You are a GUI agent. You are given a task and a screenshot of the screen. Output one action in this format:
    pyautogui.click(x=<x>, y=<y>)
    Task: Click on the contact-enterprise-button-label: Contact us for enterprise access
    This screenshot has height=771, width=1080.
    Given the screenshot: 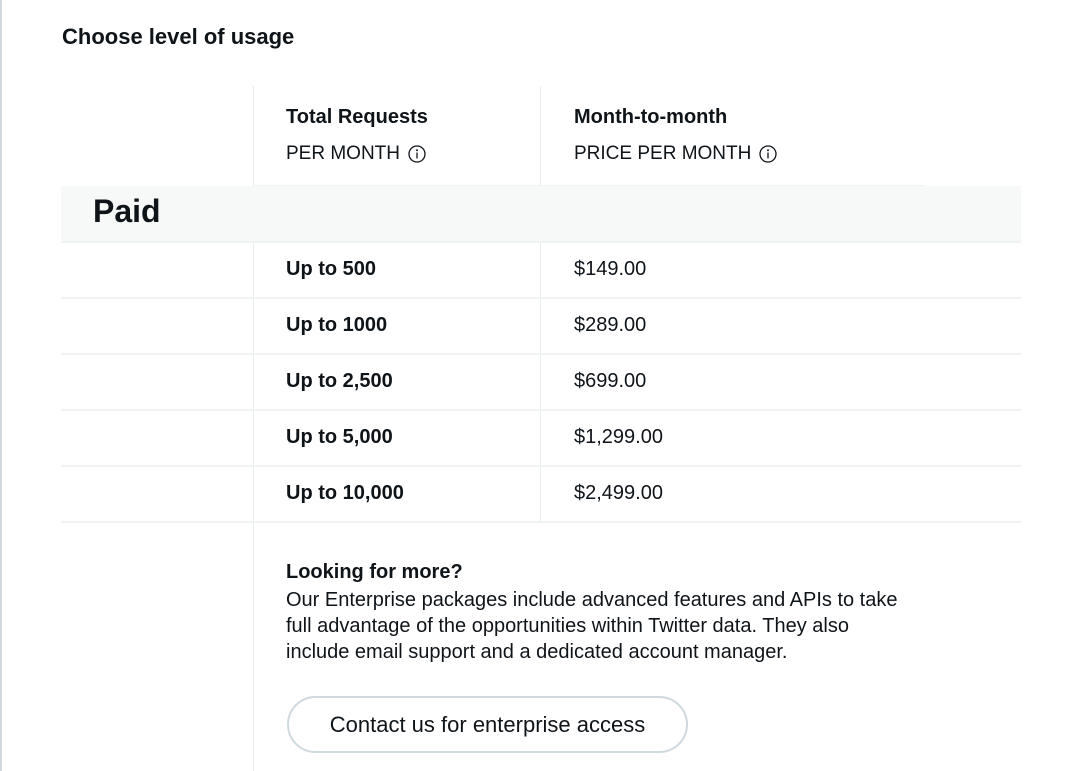 What is the action you would take?
    pyautogui.click(x=487, y=724)
    